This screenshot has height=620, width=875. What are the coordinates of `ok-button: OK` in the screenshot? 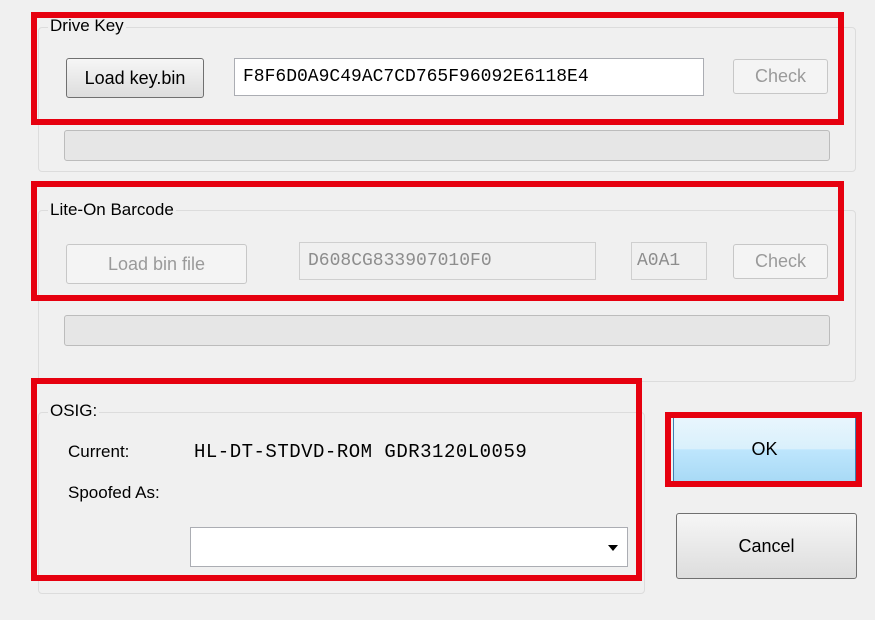 It's located at (764, 449).